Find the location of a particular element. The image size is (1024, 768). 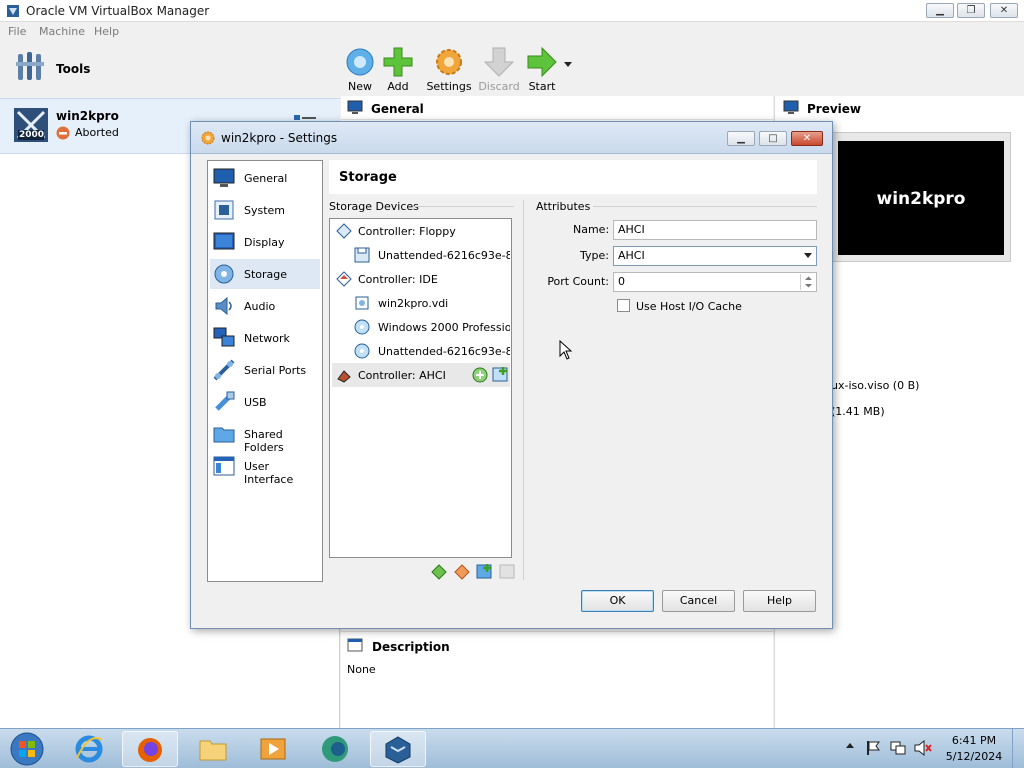

dialog-minimize-button: ▁ is located at coordinates (741, 138).